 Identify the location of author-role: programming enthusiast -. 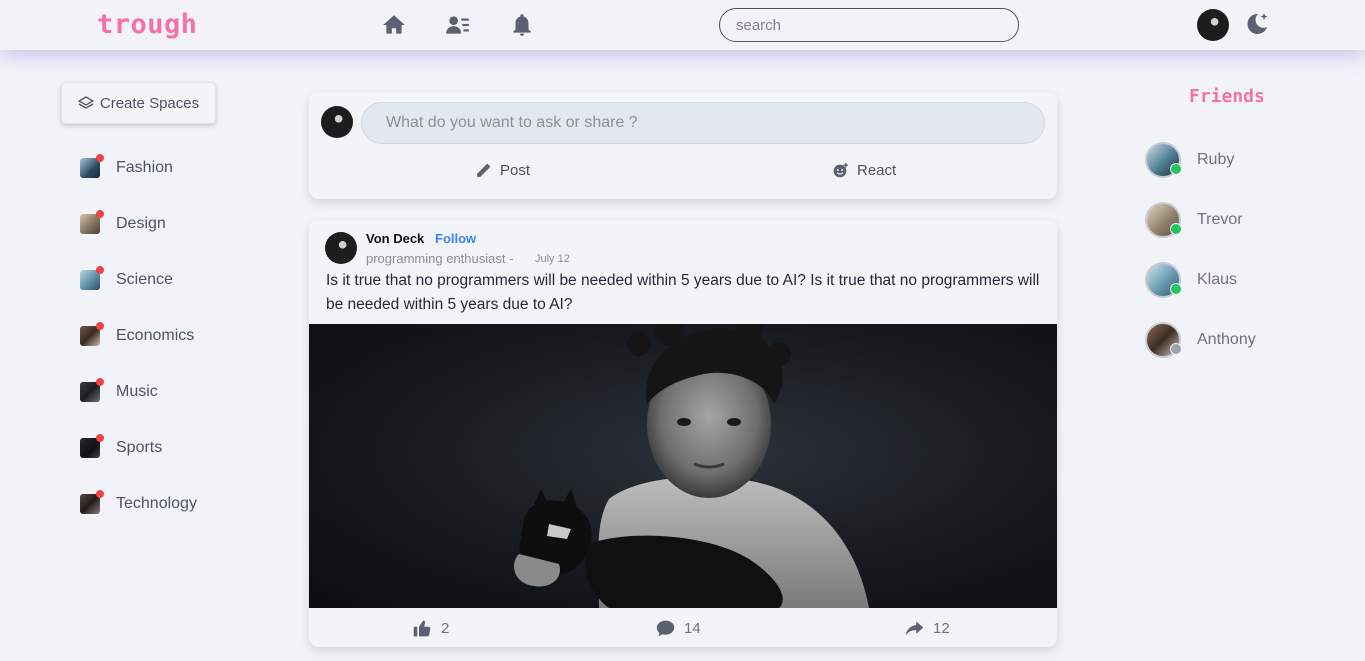
(440, 258).